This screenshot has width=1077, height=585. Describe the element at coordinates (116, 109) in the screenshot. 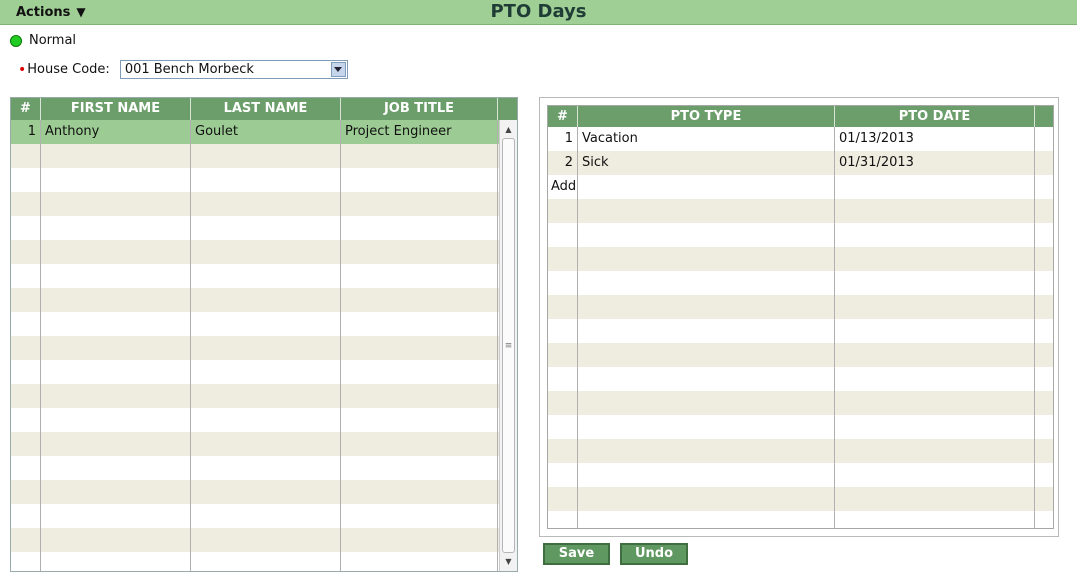

I see `col-first-name-header: FIRST NAME` at that location.